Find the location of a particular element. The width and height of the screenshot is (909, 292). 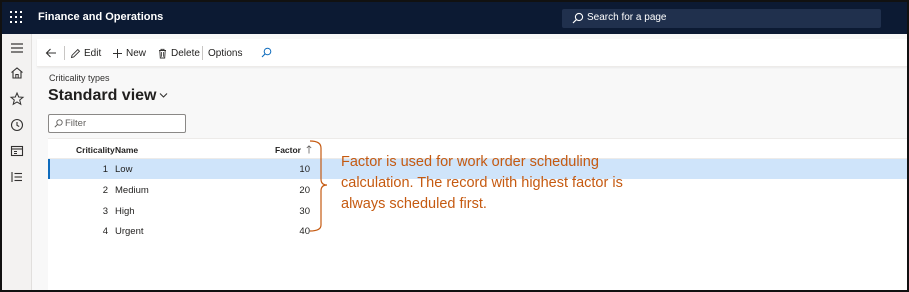

name-cell: Low is located at coordinates (124, 169).